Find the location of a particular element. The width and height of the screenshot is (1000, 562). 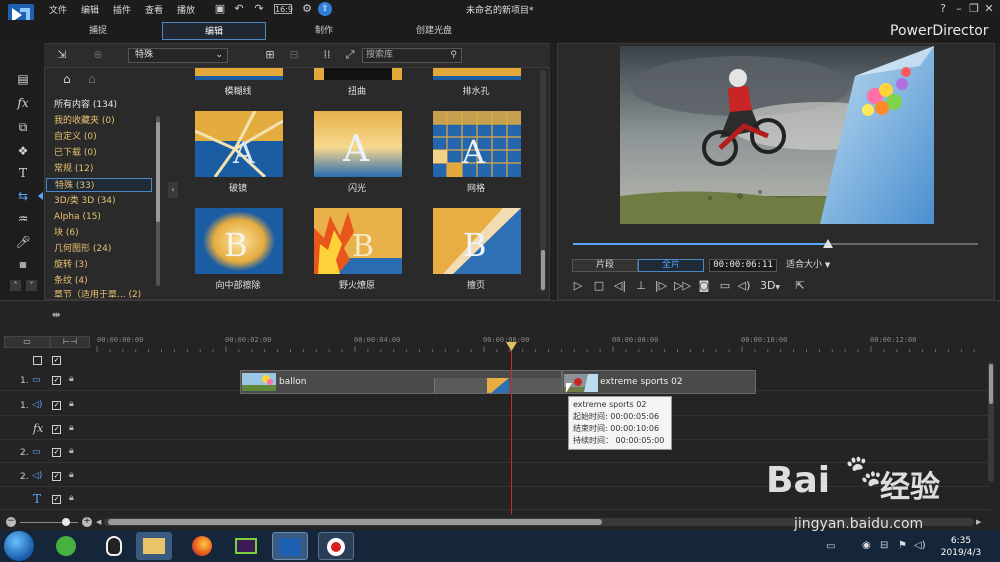

play-icon: ▷ is located at coordinates (578, 286).